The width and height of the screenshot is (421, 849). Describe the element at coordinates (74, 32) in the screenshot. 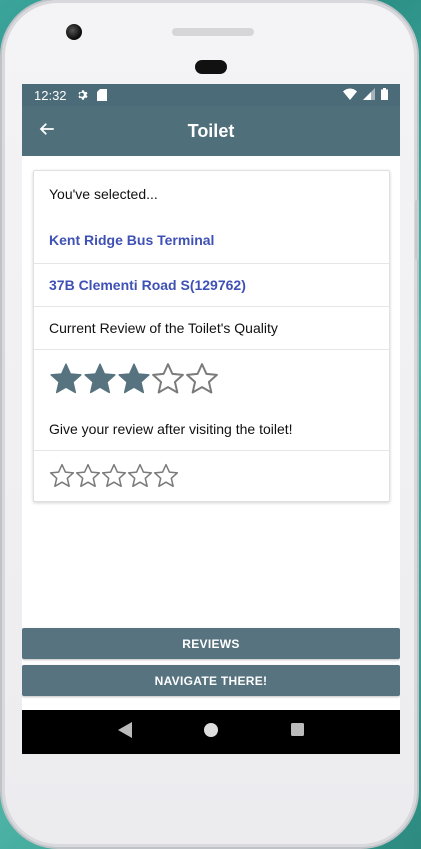

I see `front-camera` at that location.